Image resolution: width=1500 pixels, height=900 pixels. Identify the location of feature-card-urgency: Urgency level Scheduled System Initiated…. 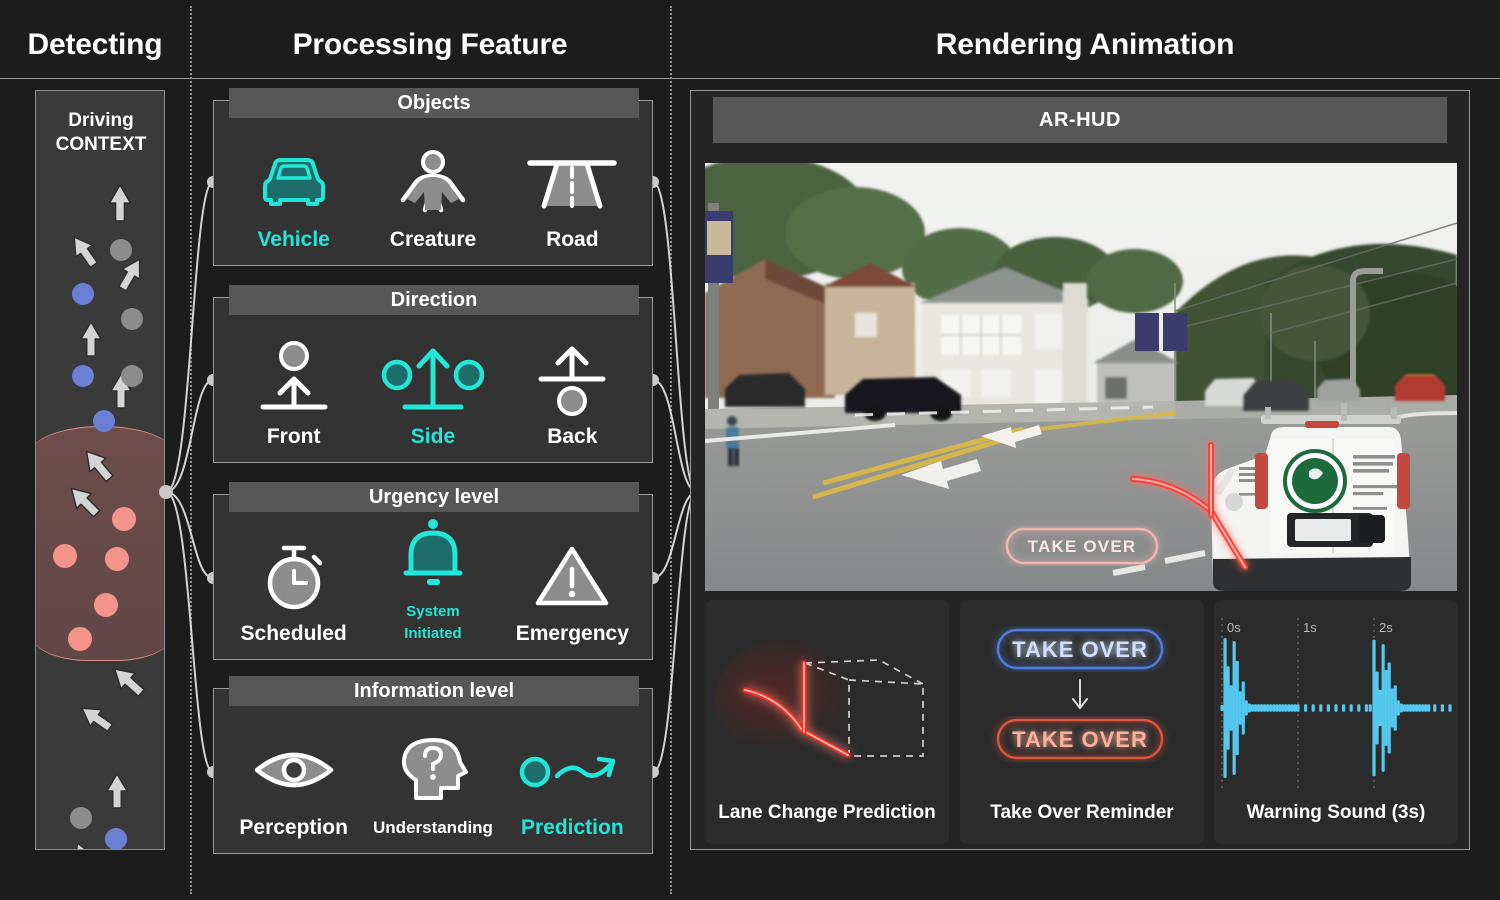
(433, 571).